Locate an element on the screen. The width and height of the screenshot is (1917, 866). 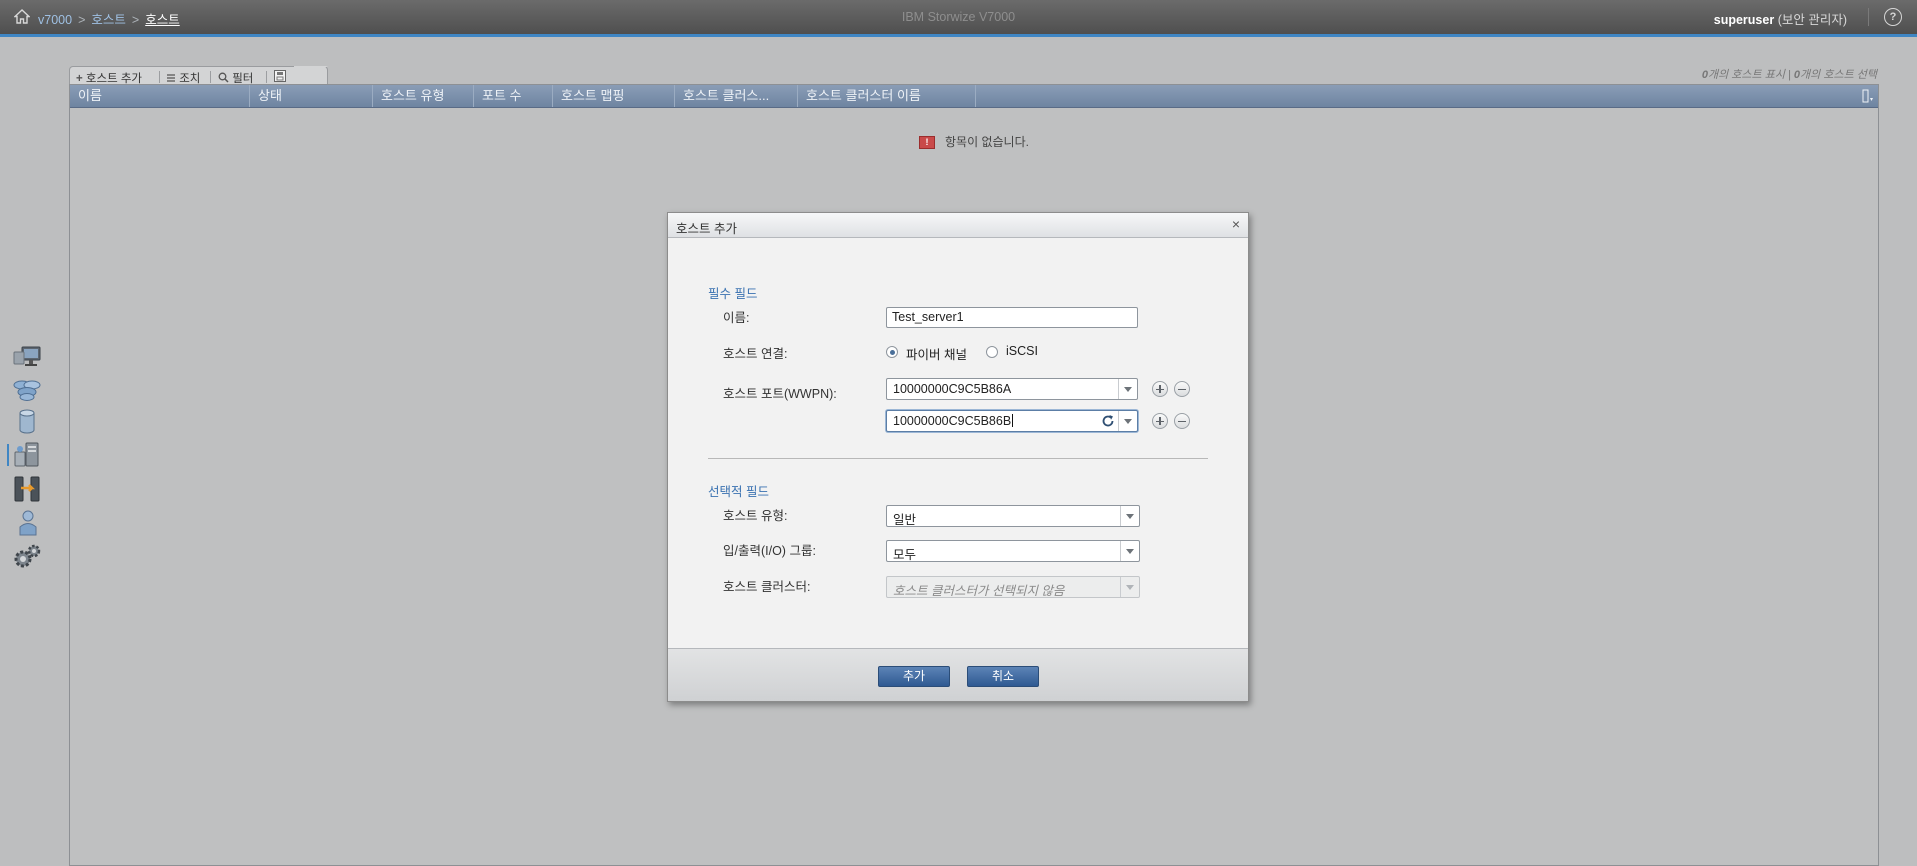
empty-state: ! 항목이 없습니다. is located at coordinates (974, 141).